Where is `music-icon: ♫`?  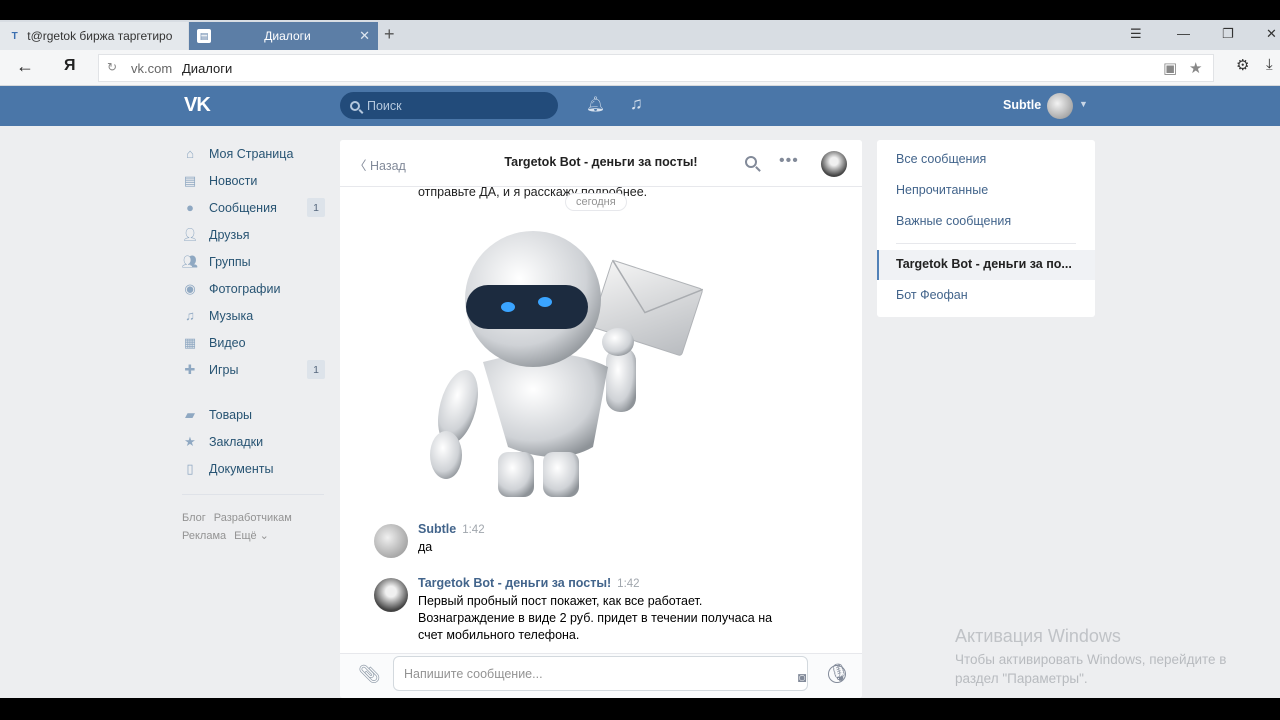
music-icon: ♫ is located at coordinates (190, 315).